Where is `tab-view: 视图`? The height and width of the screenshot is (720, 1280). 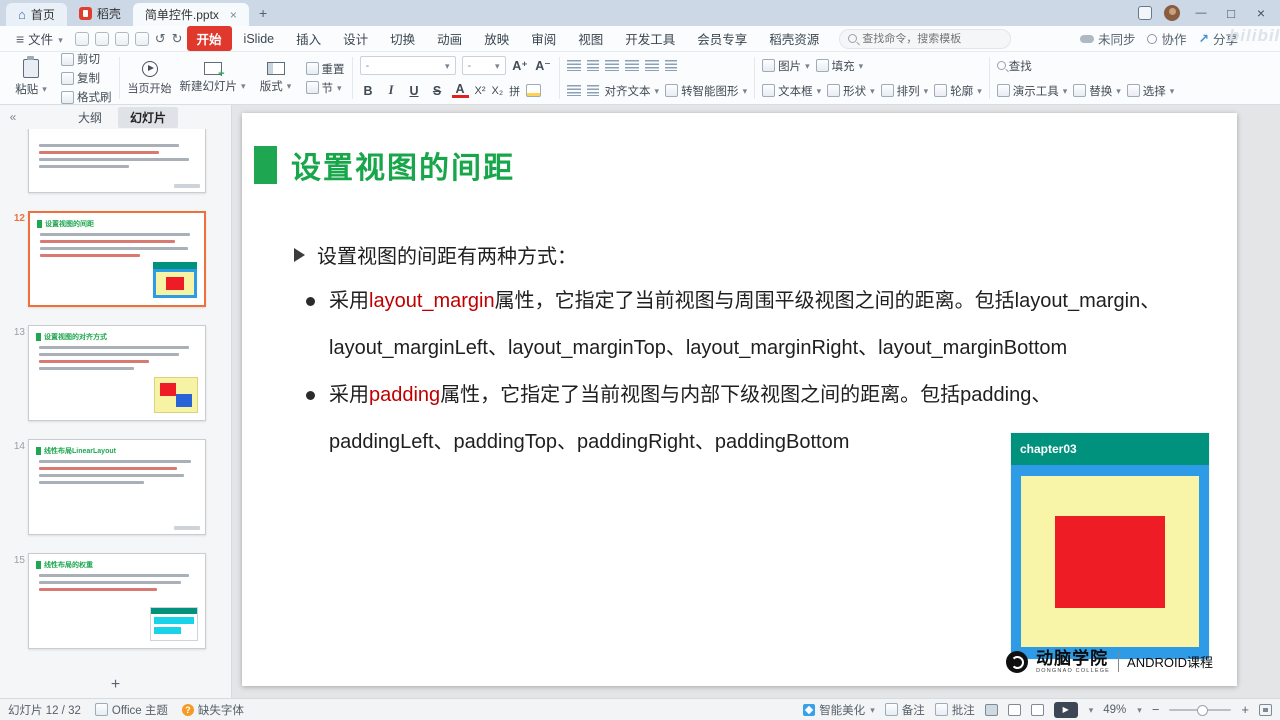 tab-view: 视图 is located at coordinates (590, 38).